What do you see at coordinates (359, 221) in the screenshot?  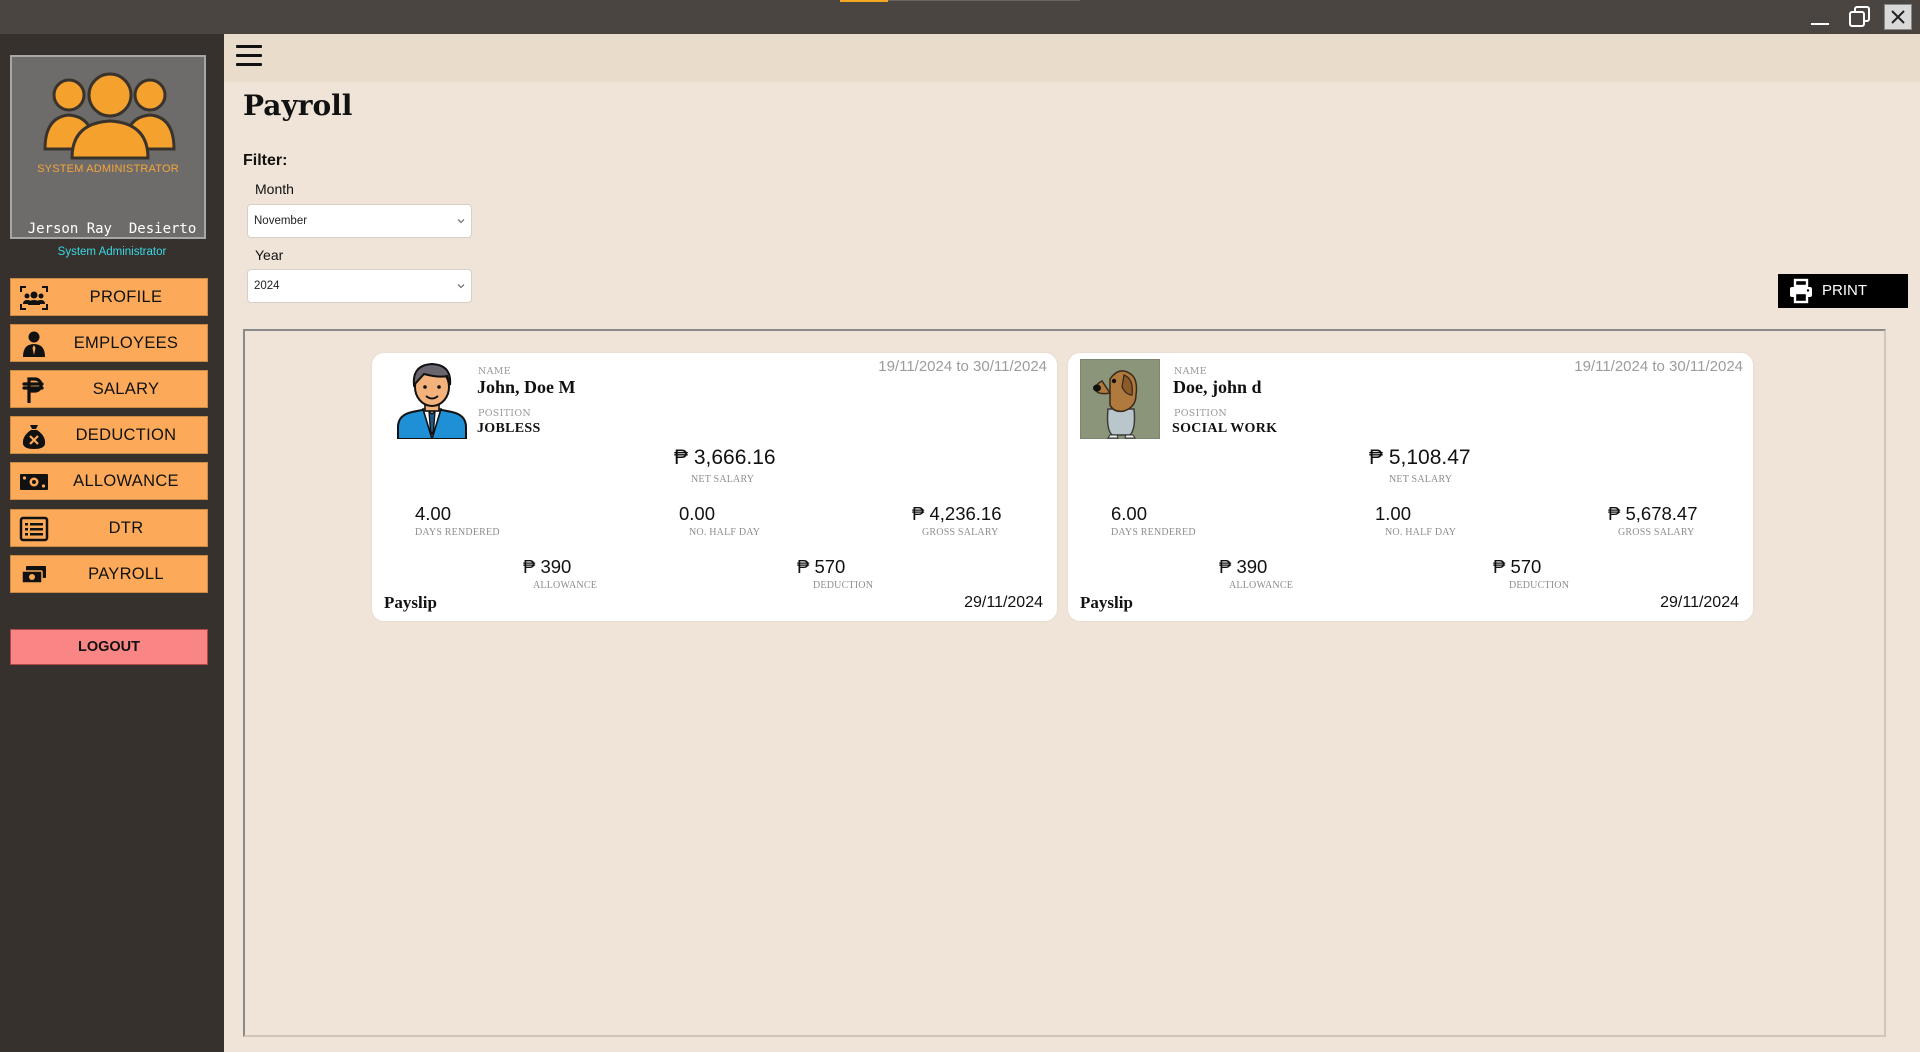 I see `month-select: November` at bounding box center [359, 221].